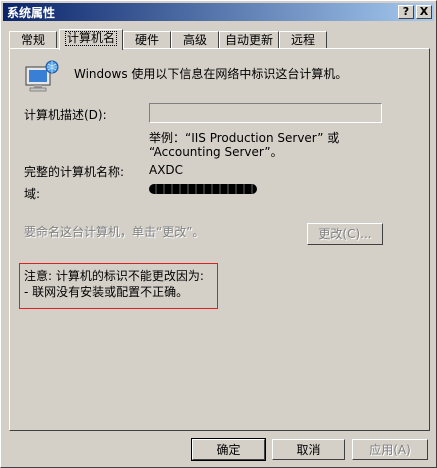  I want to click on domain-value-redacted, so click(203, 189).